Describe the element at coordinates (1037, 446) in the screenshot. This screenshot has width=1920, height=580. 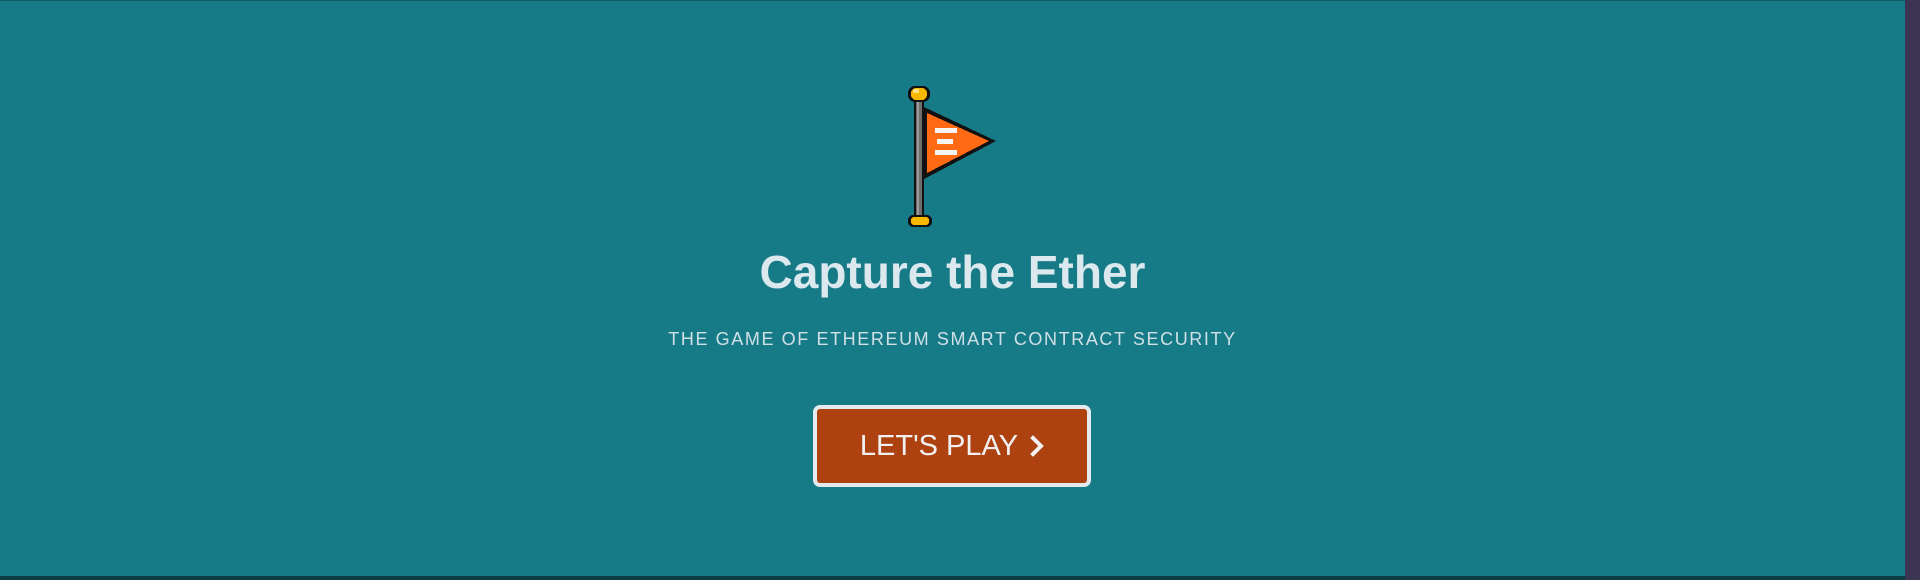
I see `chevron-right-icon` at that location.